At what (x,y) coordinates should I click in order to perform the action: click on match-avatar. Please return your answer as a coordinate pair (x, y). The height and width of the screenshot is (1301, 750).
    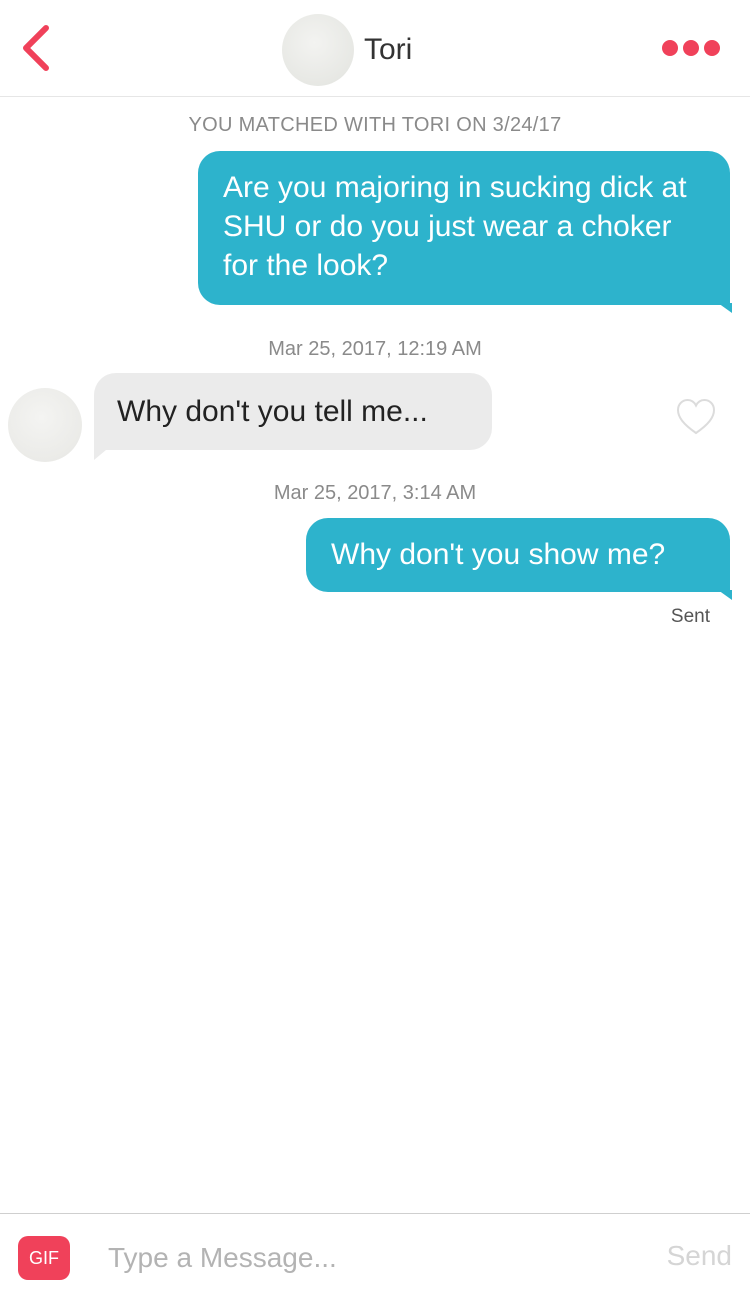
    Looking at the image, I should click on (318, 50).